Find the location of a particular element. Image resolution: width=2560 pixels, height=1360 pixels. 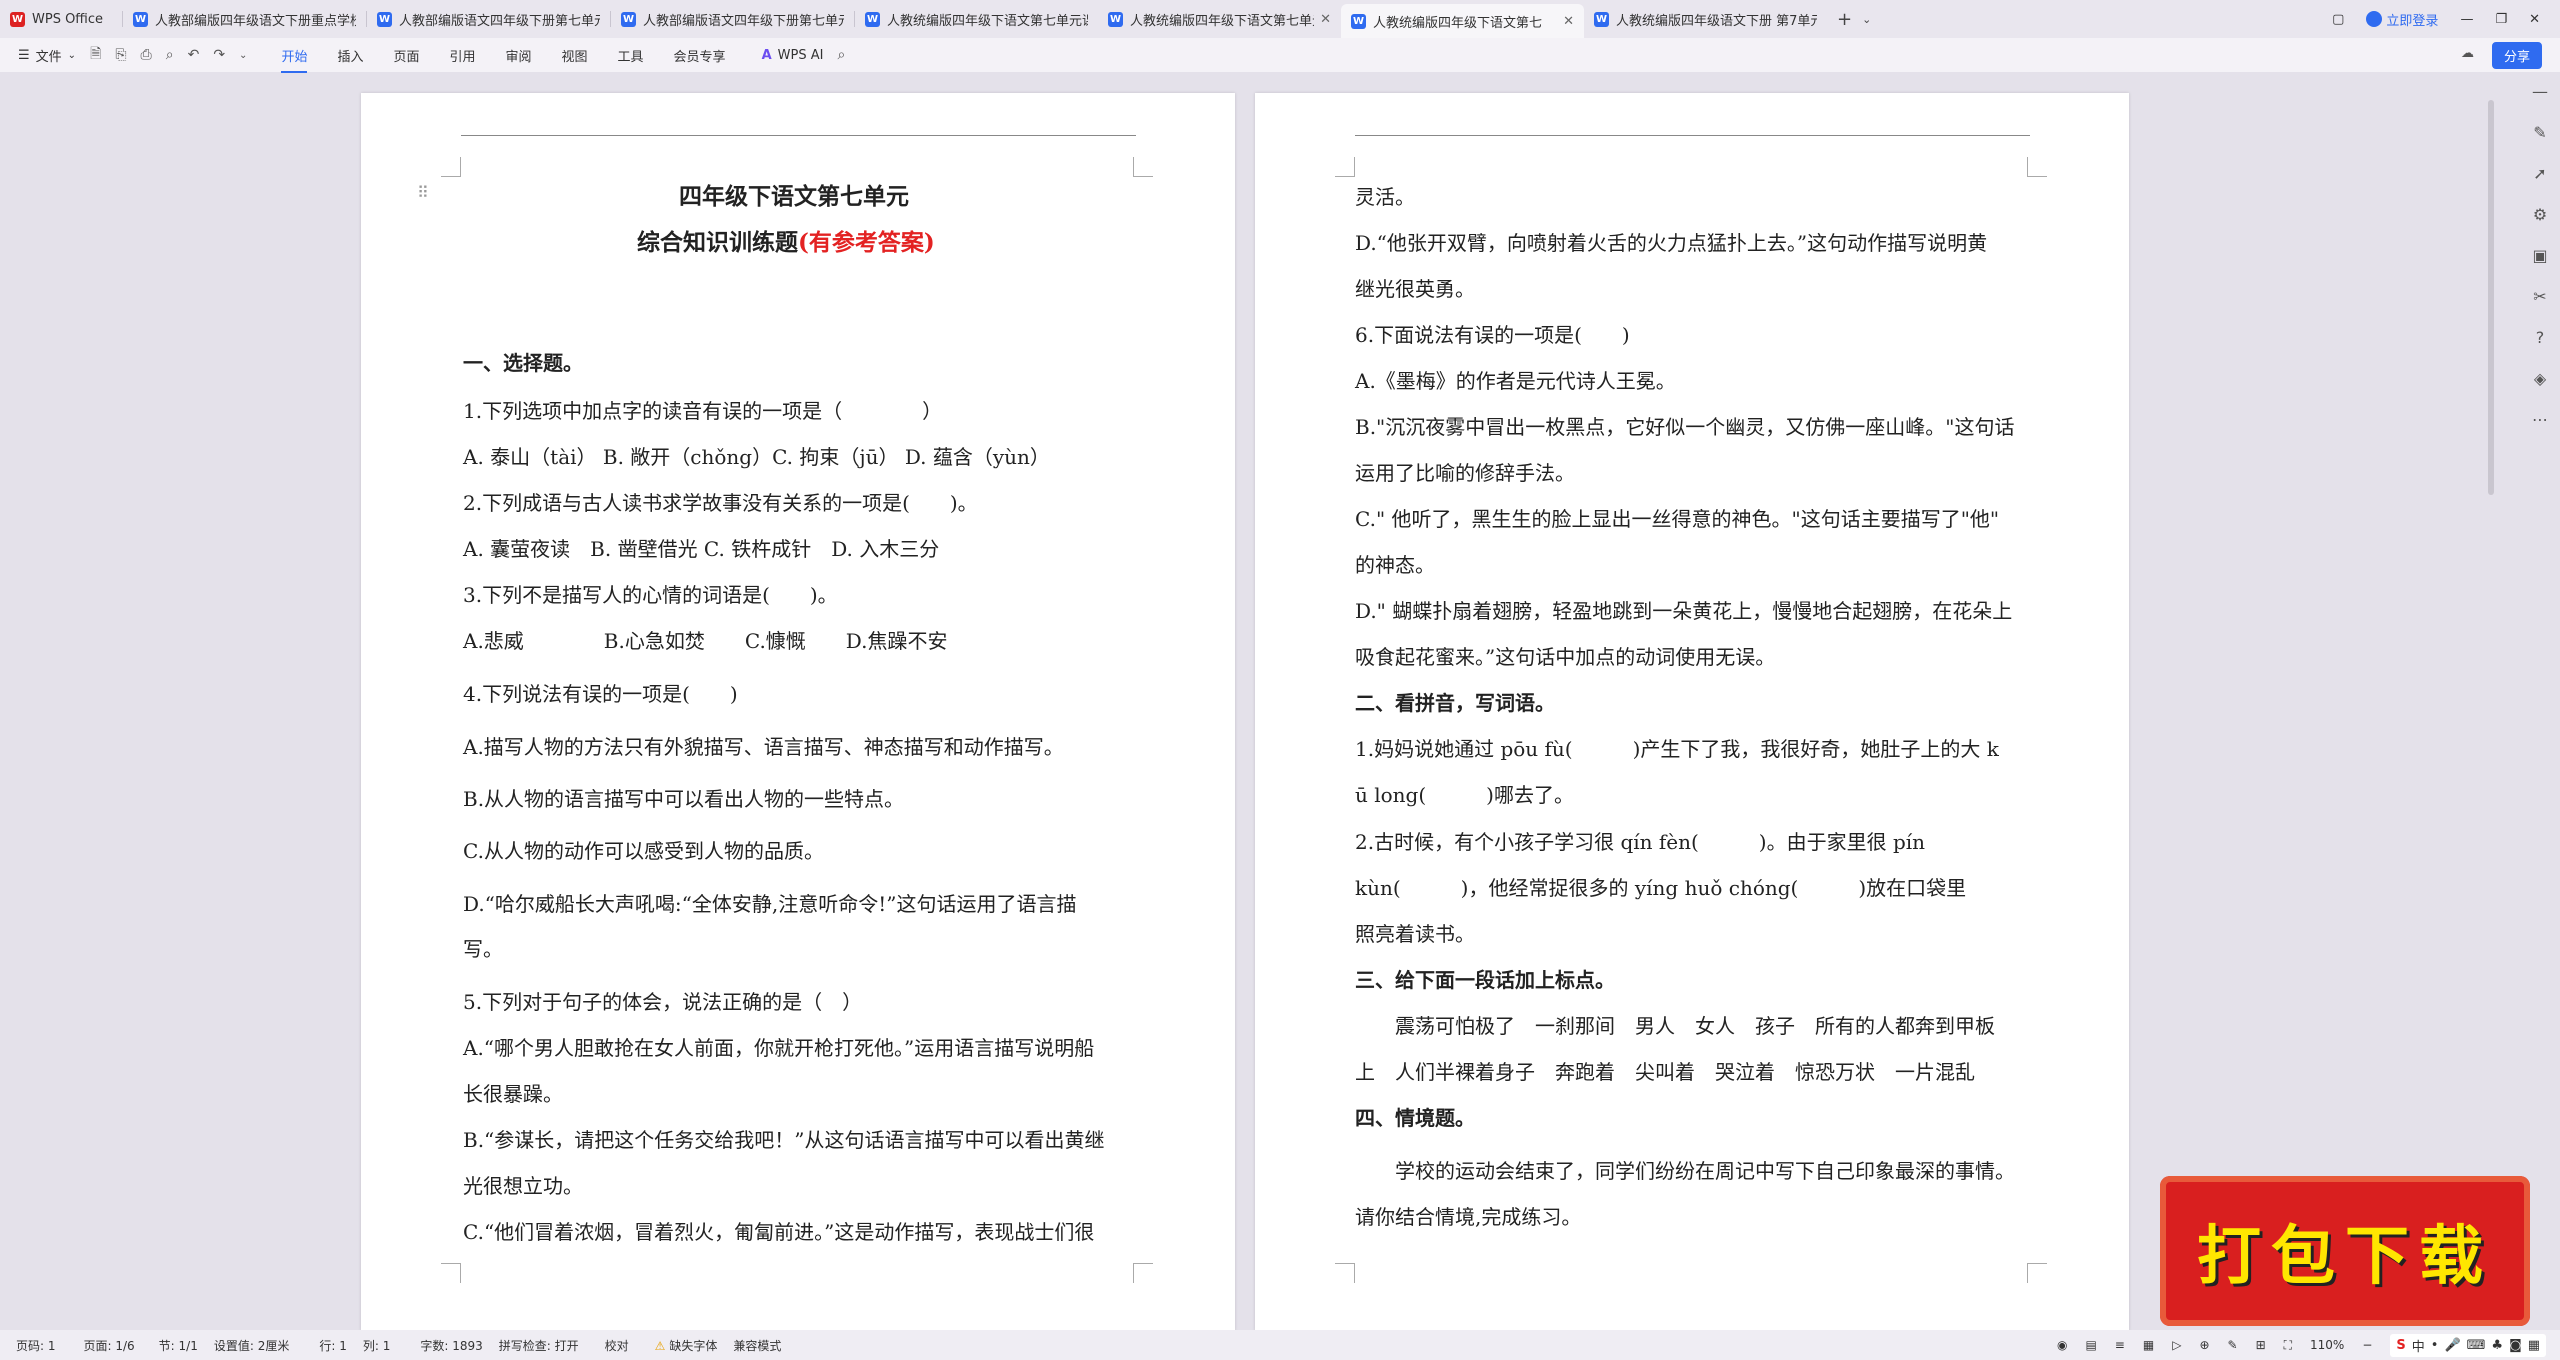

zoom-level: 110% is located at coordinates (2327, 1345).